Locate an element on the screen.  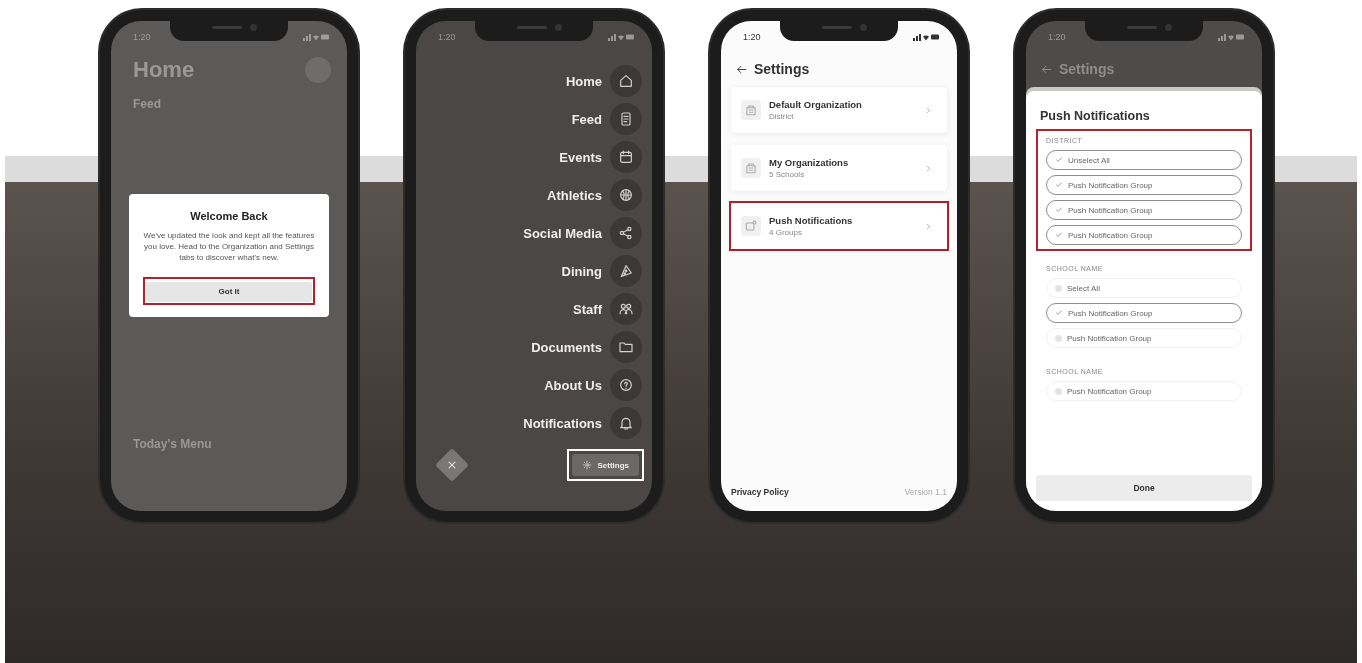
menu-item: Notifications is located at coordinates (582, 423).